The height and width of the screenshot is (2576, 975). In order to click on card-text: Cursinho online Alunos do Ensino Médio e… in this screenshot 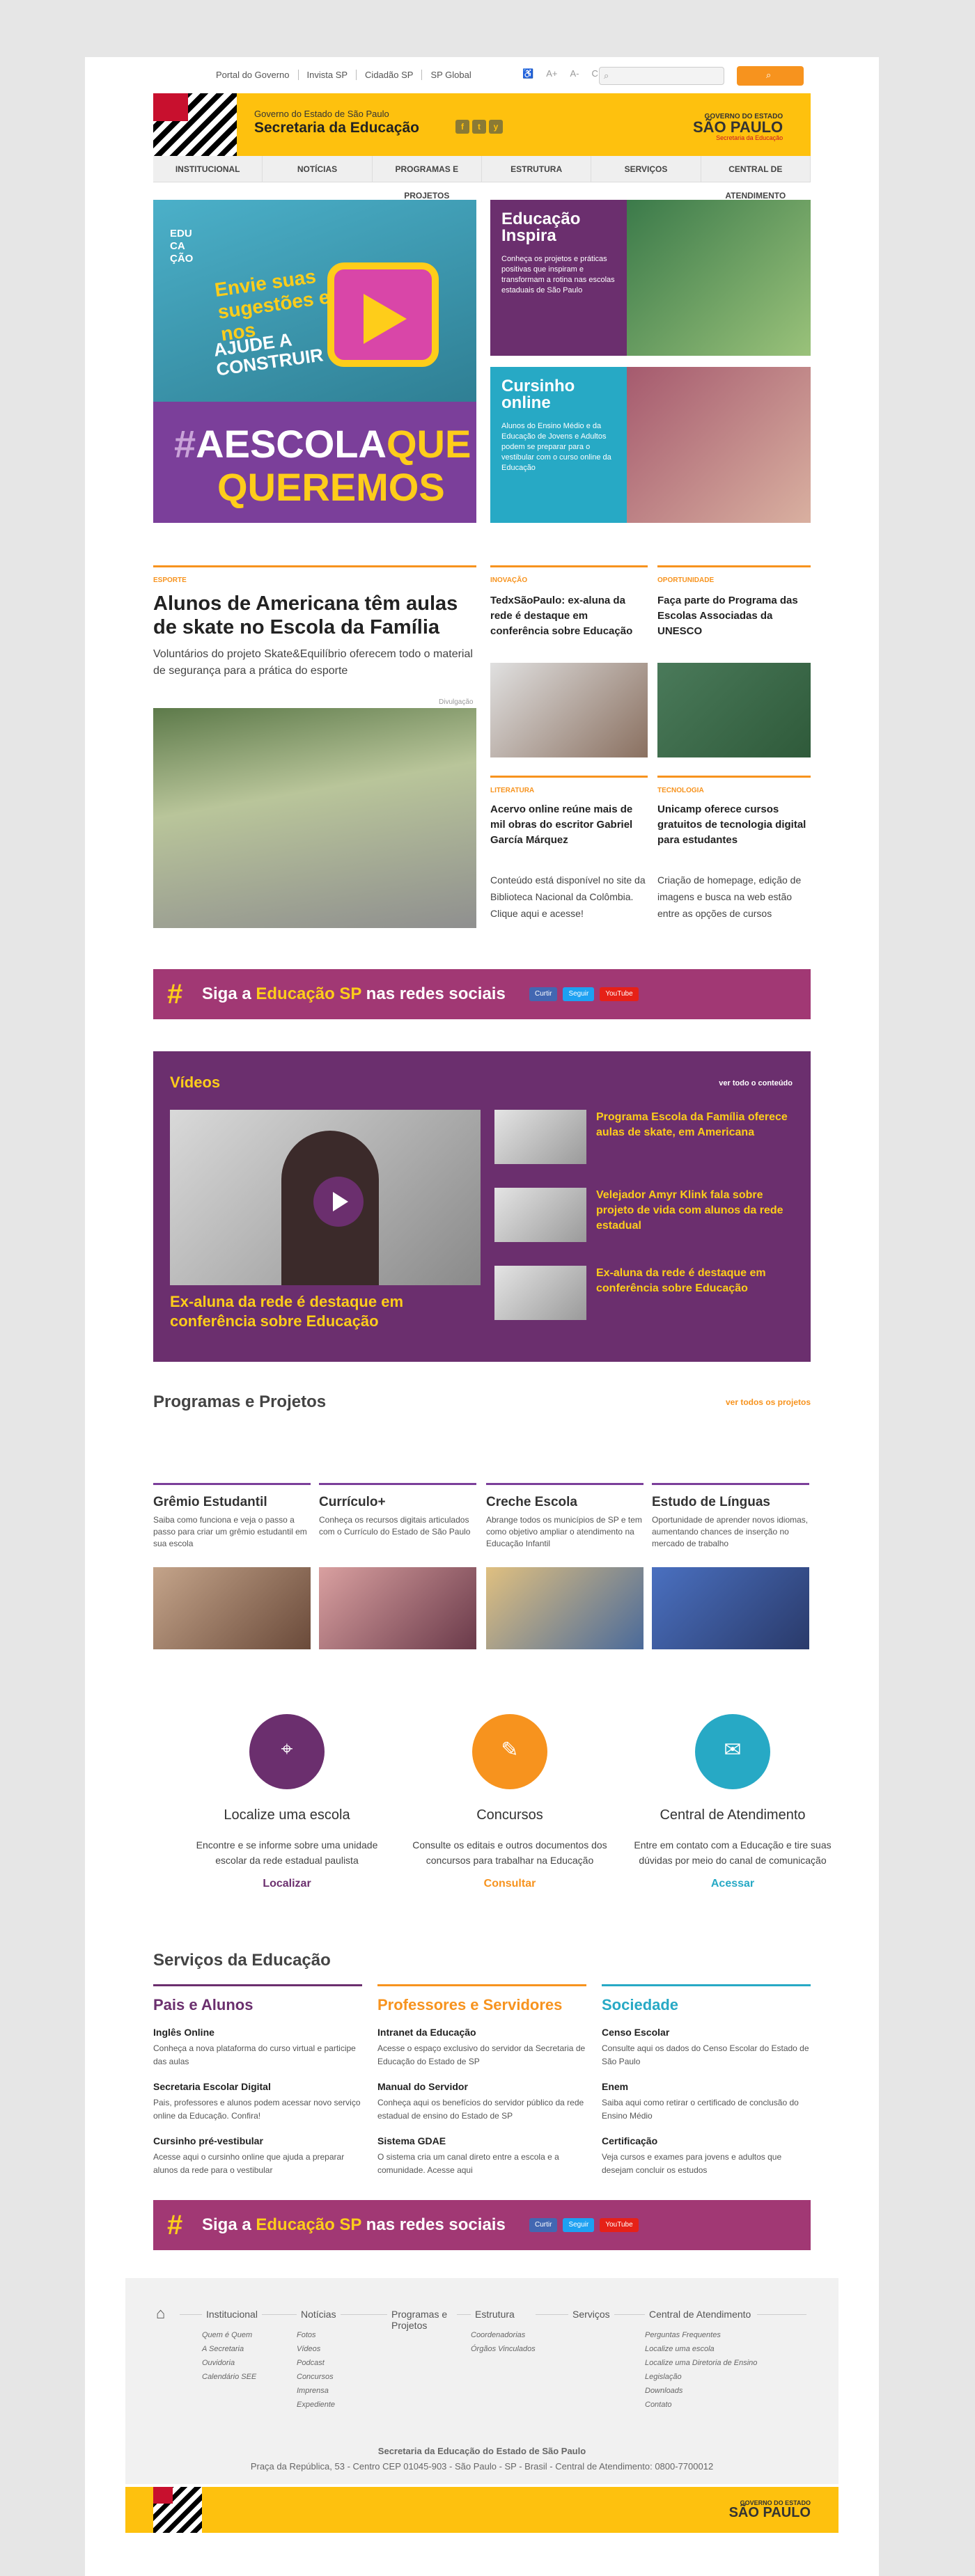, I will do `click(558, 445)`.